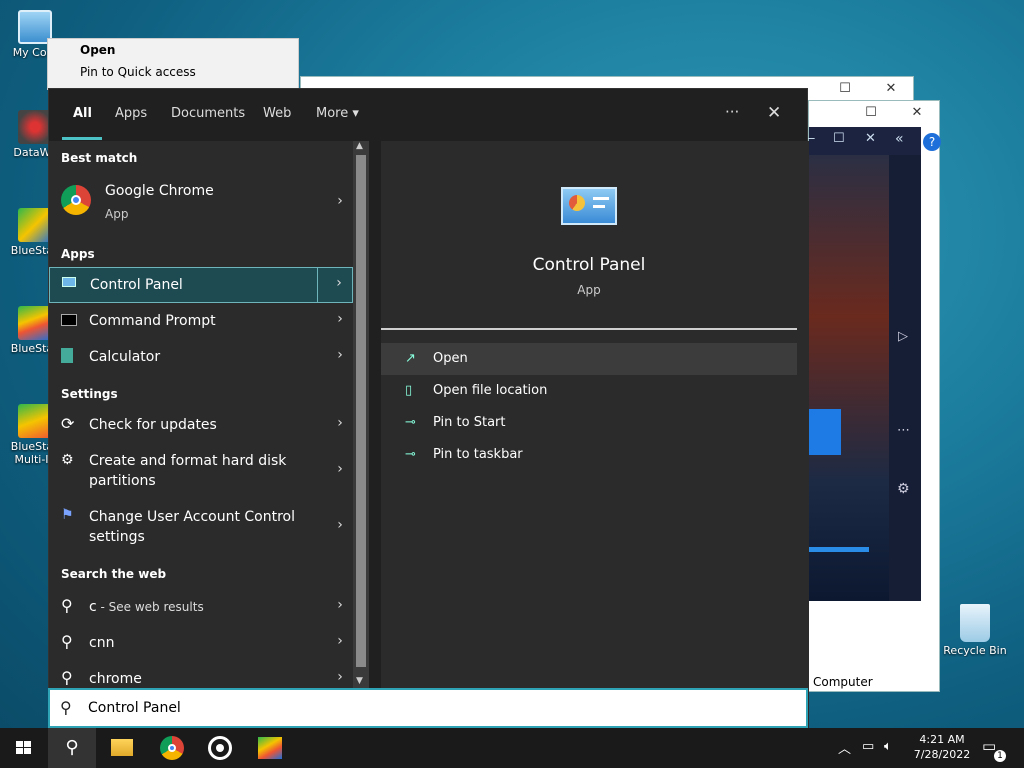  I want to click on best-match-chrome: Google Chrome App ›, so click(201, 201).